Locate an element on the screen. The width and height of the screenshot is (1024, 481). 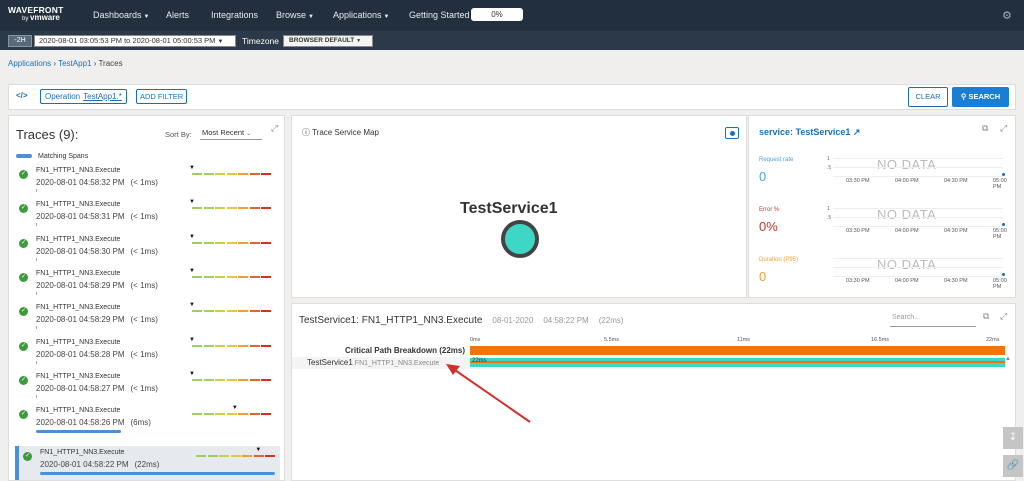
sort-by-select: Most Recent ⌄ is located at coordinates (231, 134).